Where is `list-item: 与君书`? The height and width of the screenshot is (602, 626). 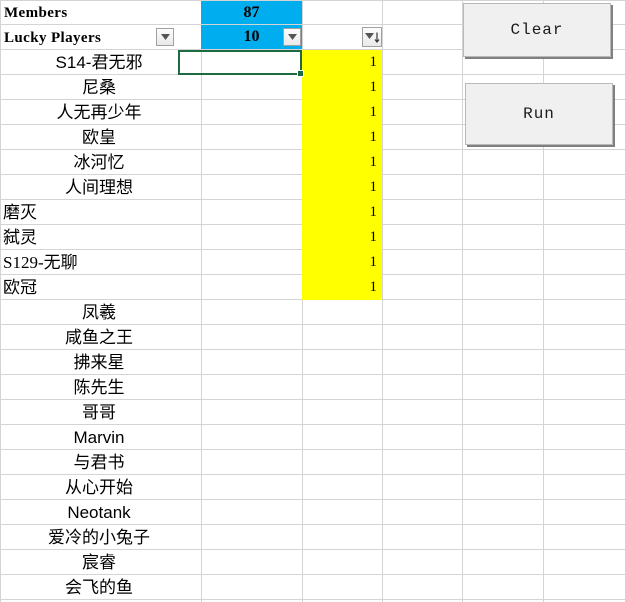
list-item: 与君书 is located at coordinates (101, 462).